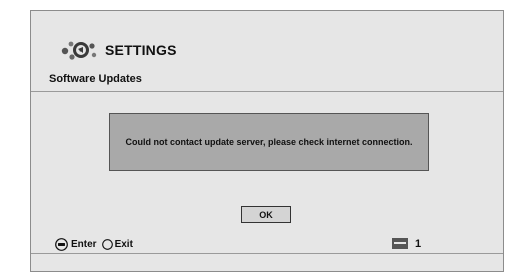  What do you see at coordinates (267, 253) in the screenshot?
I see `bottom-divider` at bounding box center [267, 253].